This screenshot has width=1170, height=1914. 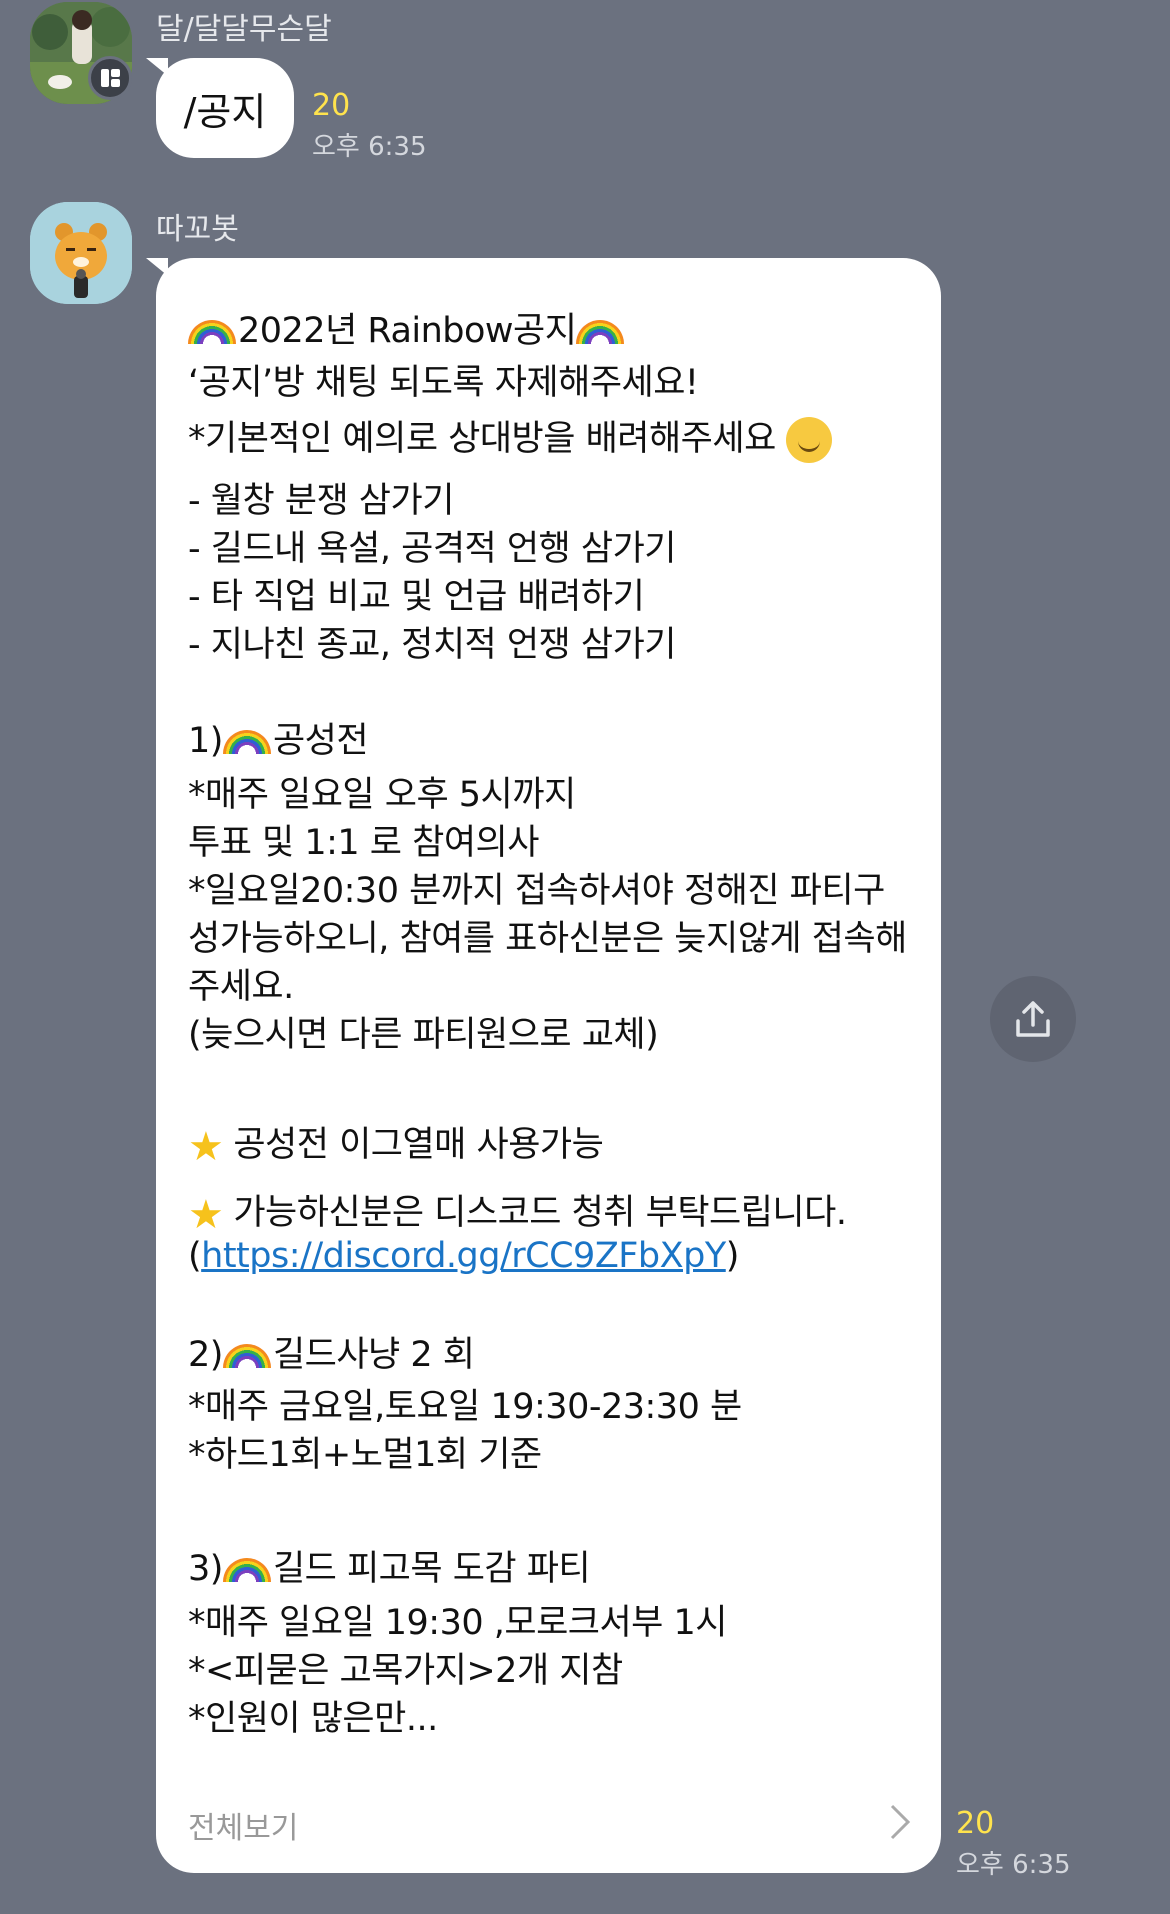 I want to click on section-heading: 3) 길드 피고목 도감 파티, so click(x=389, y=1565).